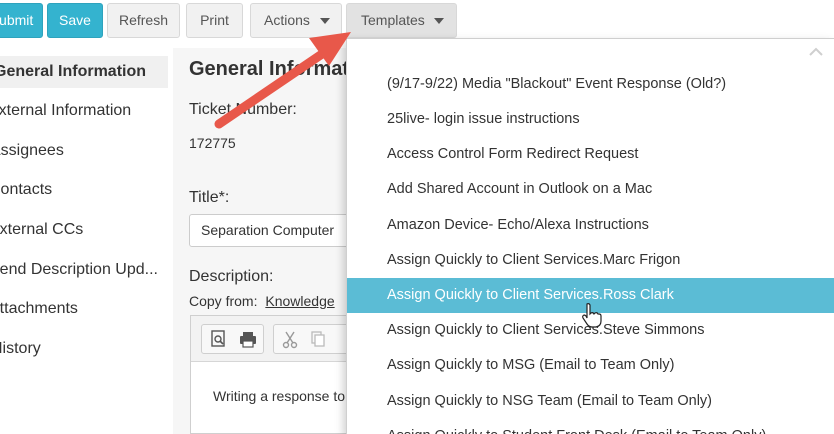 The image size is (834, 434). Describe the element at coordinates (290, 339) in the screenshot. I see `cut-icon` at that location.